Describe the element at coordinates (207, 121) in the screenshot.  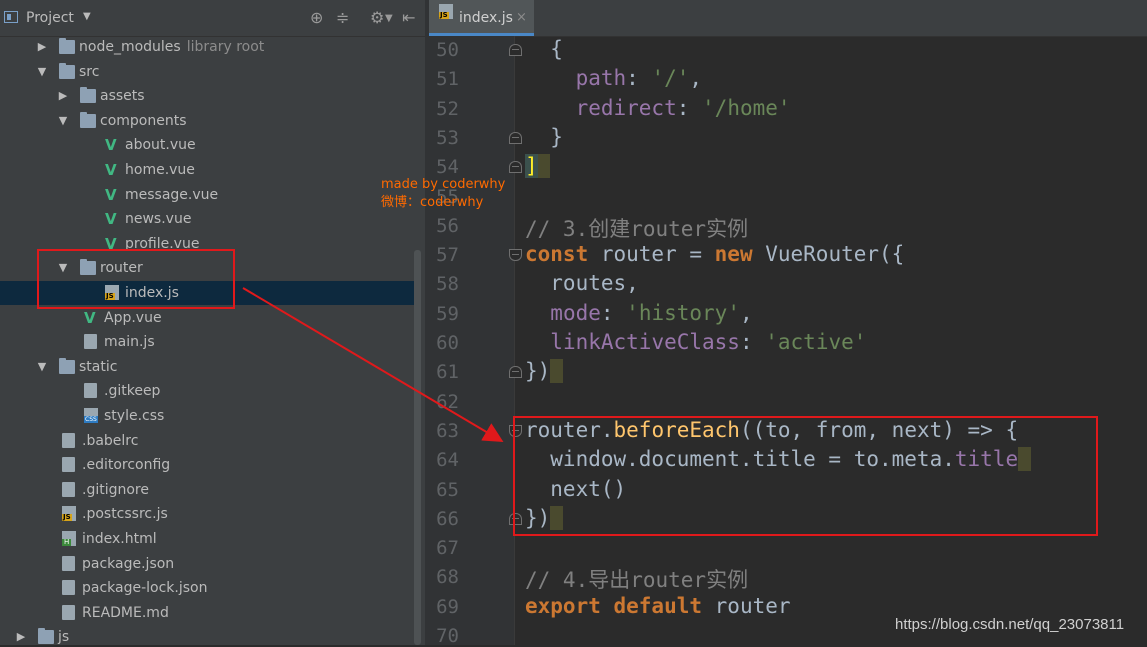
I see `tree-item-components: ▼ components` at that location.